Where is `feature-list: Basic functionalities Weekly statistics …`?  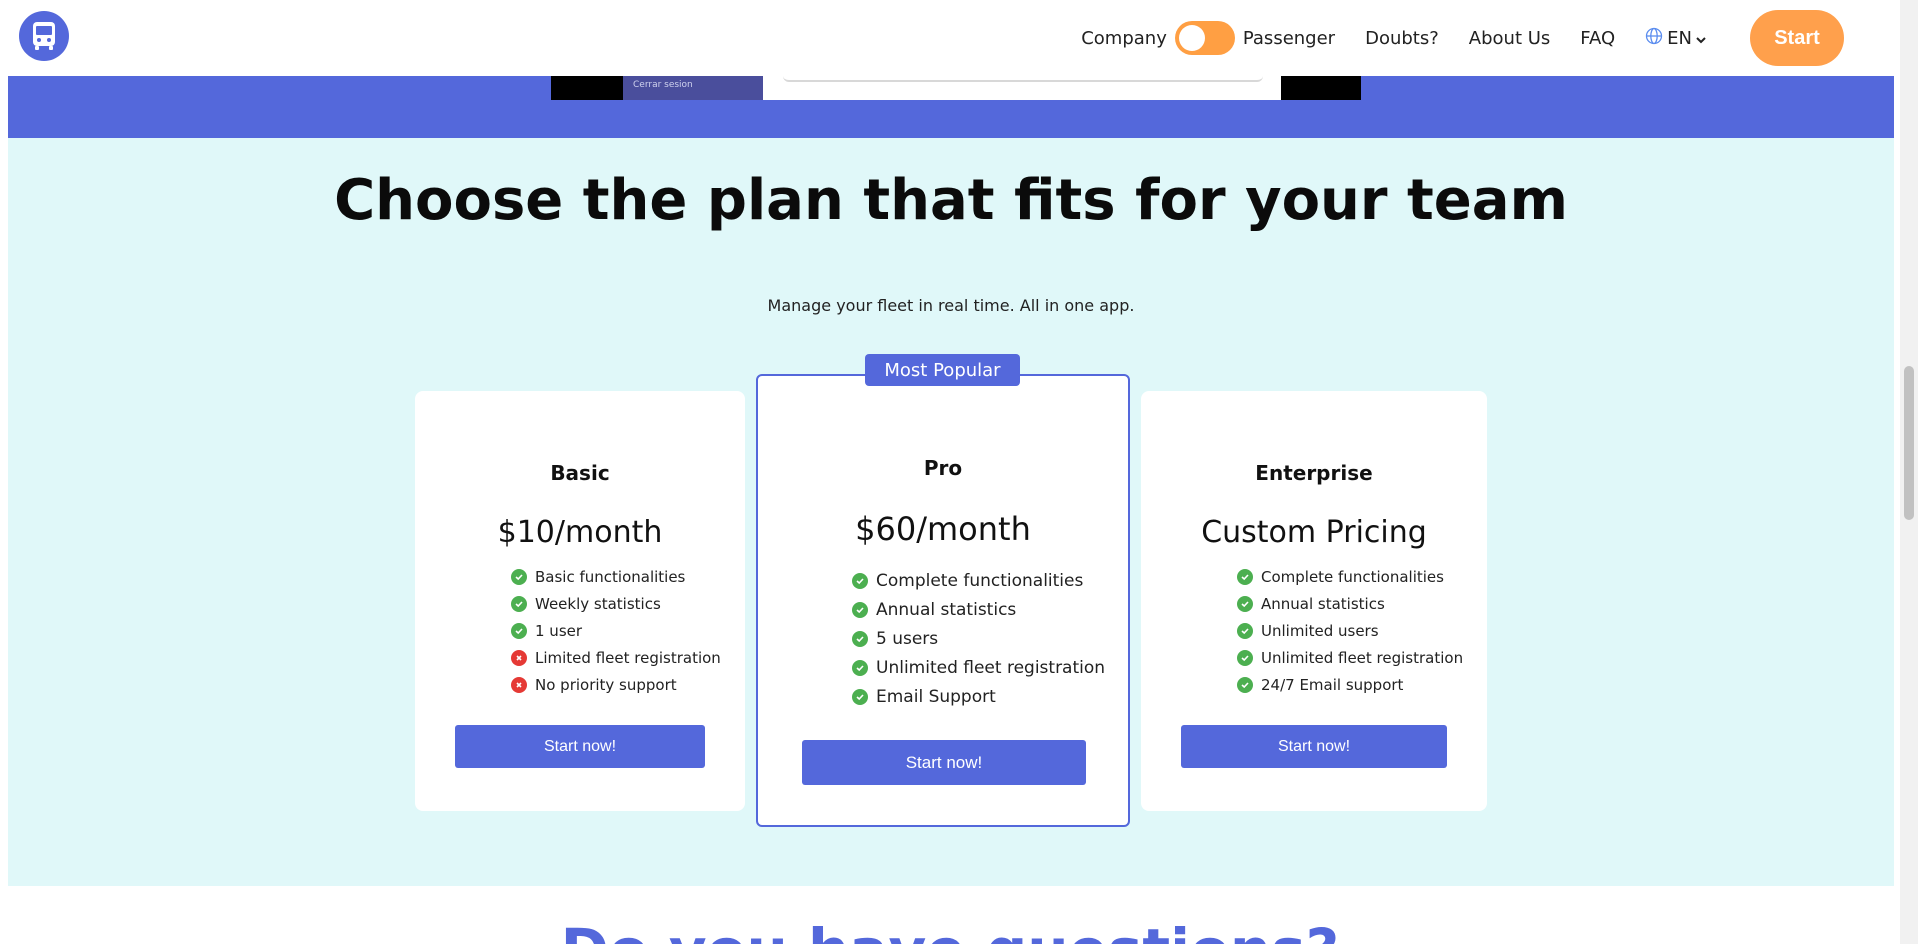 feature-list: Basic functionalities Weekly statistics … is located at coordinates (616, 630).